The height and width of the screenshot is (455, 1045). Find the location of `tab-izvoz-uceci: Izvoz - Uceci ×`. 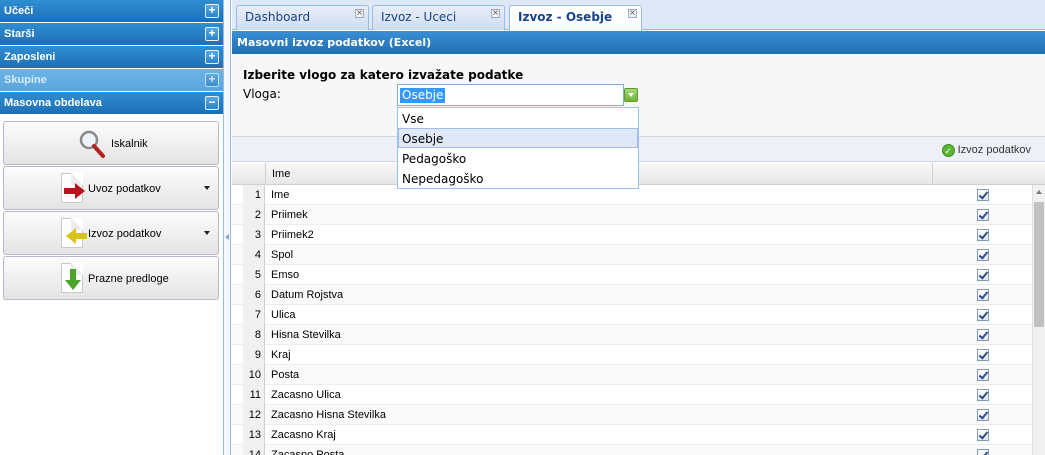

tab-izvoz-uceci: Izvoz - Uceci × is located at coordinates (438, 17).